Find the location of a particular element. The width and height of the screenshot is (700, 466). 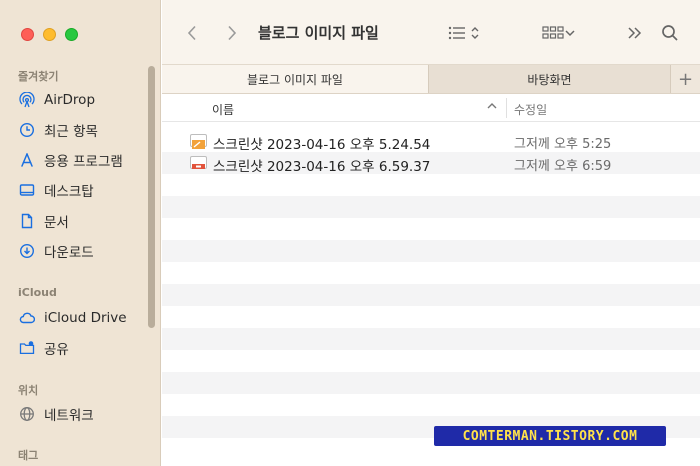

forward-button is located at coordinates (232, 33).